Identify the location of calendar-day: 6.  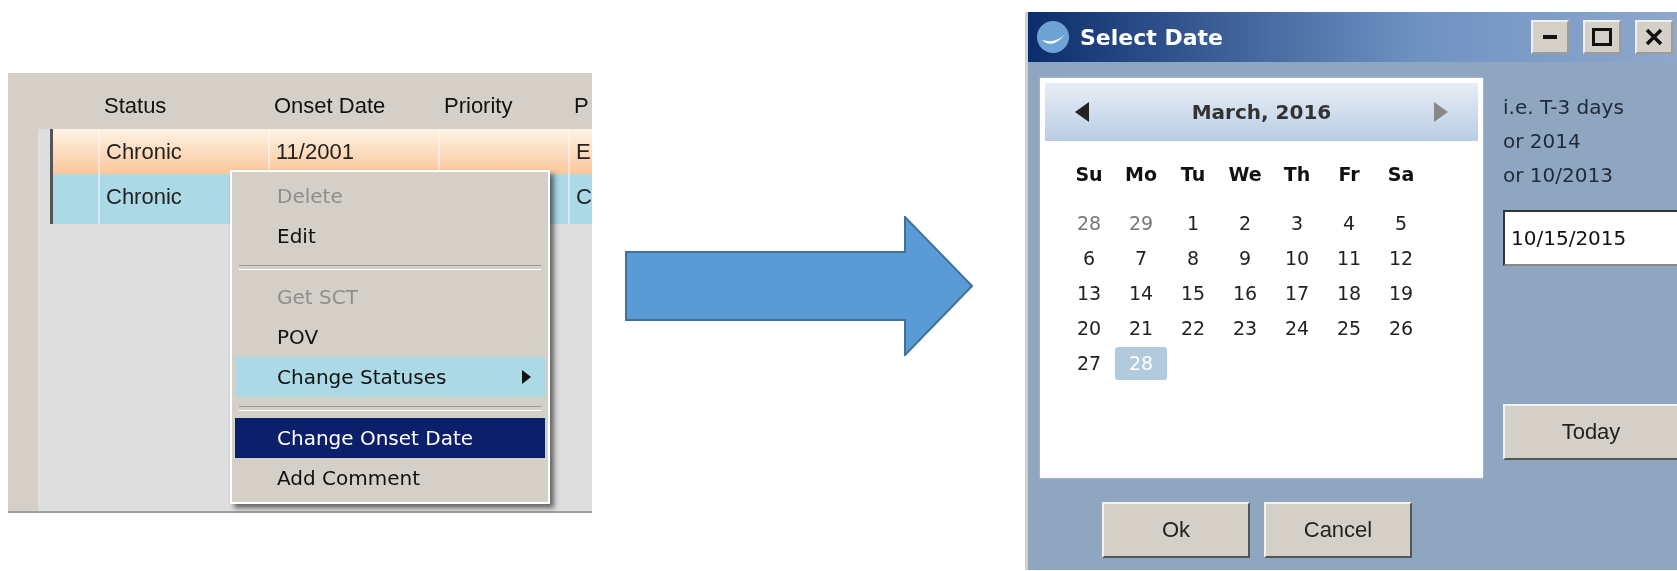
(1089, 258).